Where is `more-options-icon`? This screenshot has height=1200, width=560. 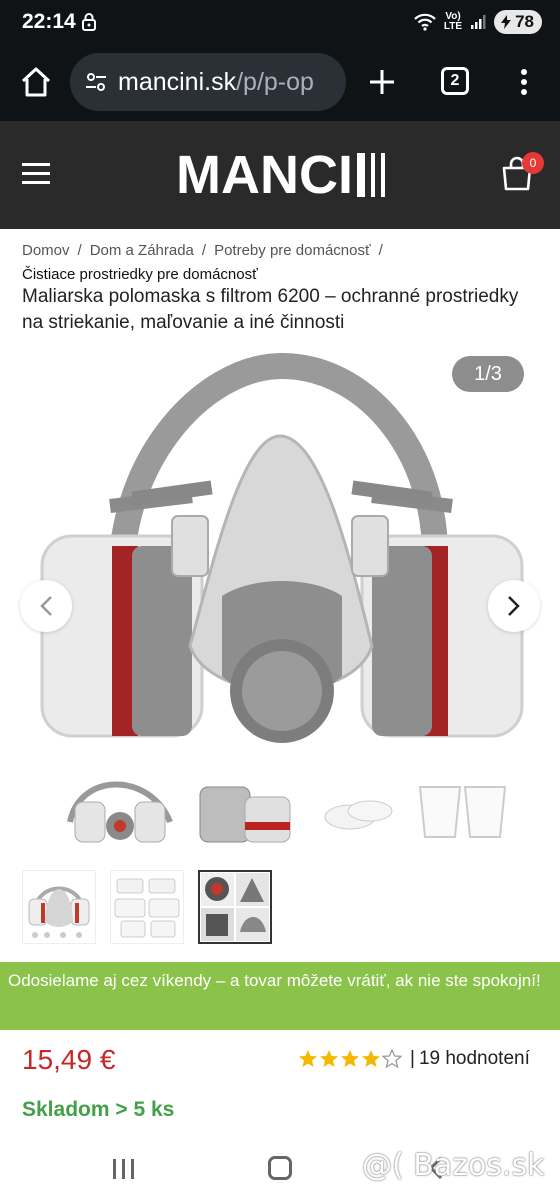
more-options-icon is located at coordinates (524, 82).